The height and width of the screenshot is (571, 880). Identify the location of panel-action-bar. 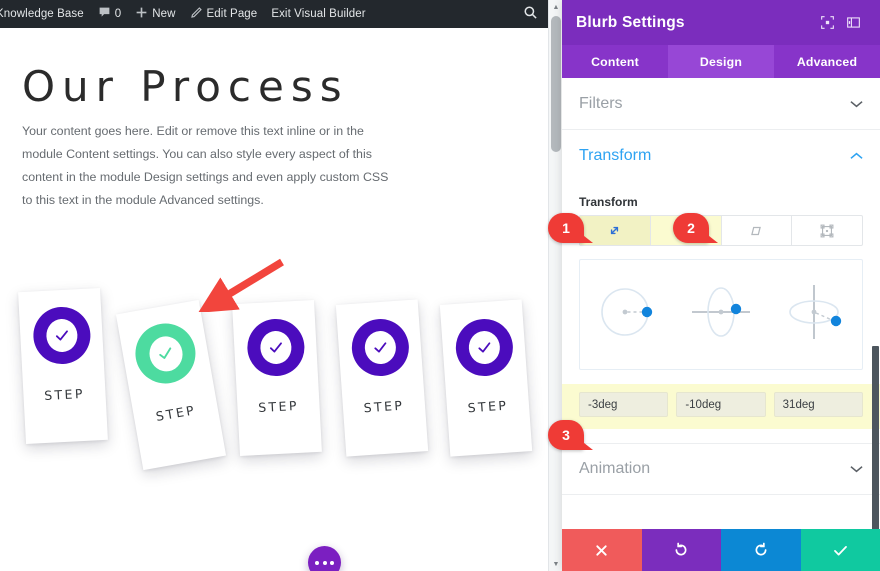
(721, 550).